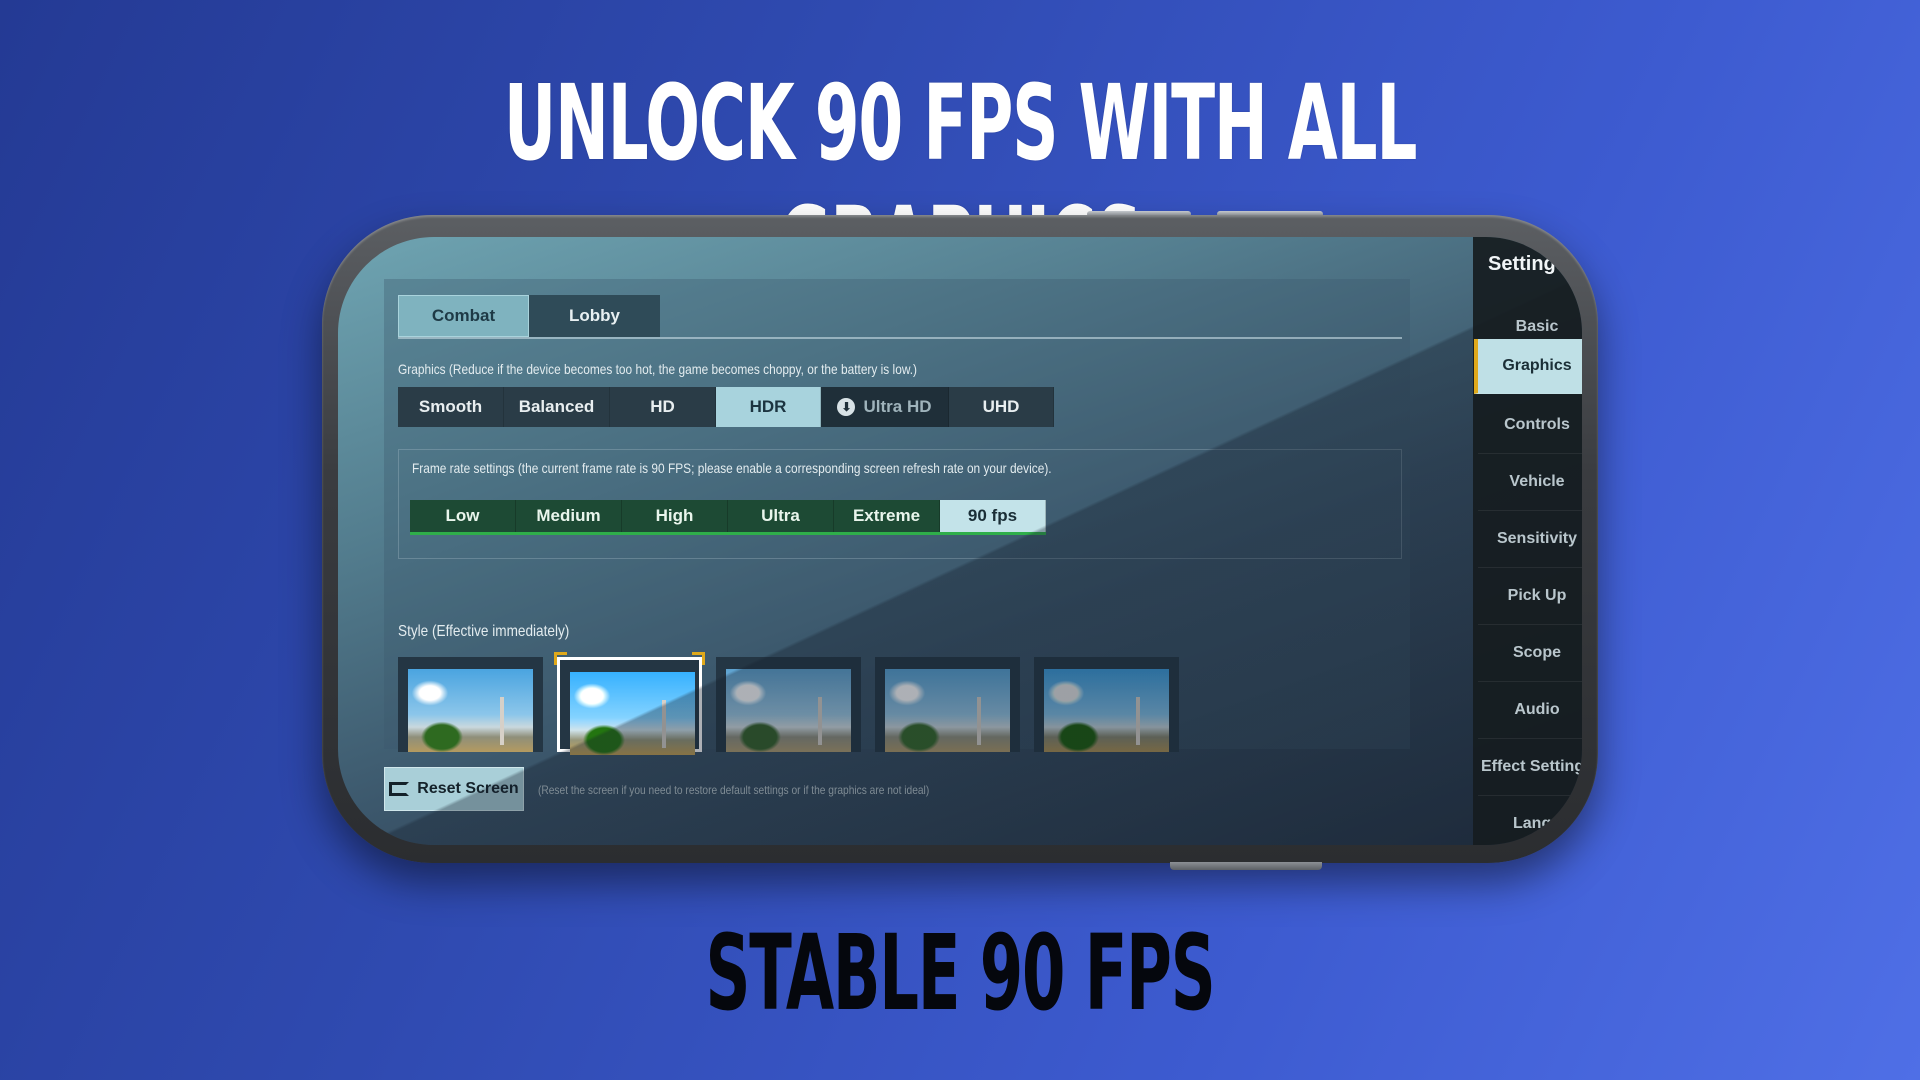 This screenshot has height=1080, width=1920. Describe the element at coordinates (900, 338) in the screenshot. I see `tab-divider` at that location.